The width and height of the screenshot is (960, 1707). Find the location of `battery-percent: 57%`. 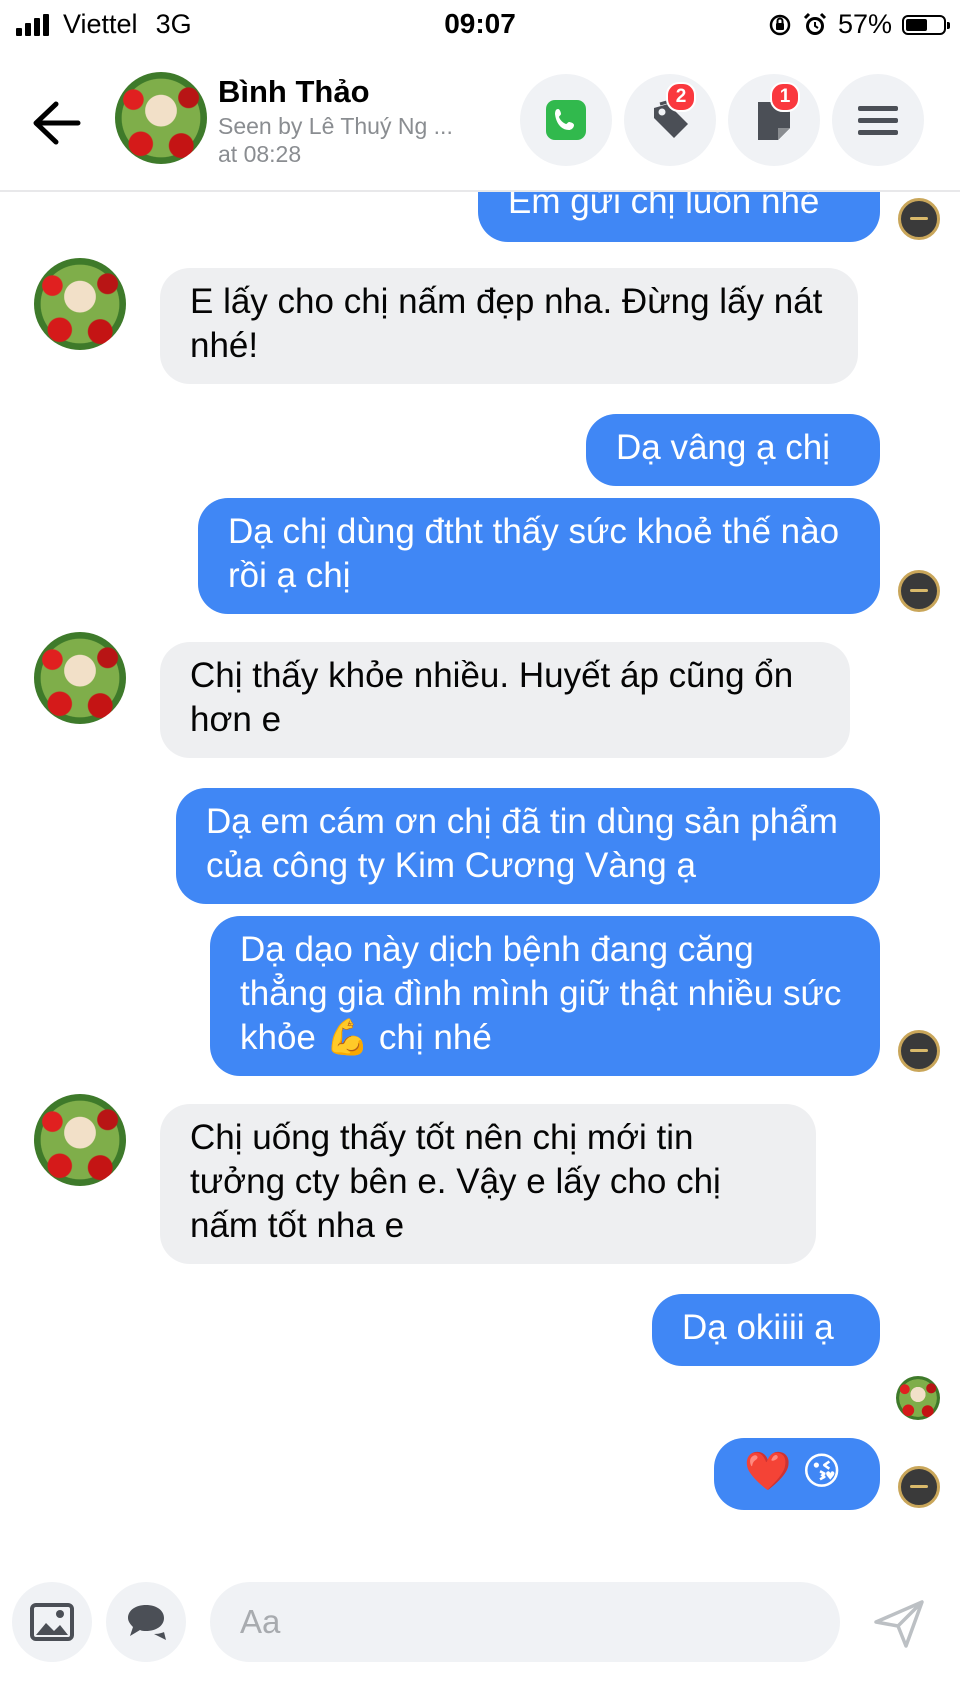

battery-percent: 57% is located at coordinates (864, 24).